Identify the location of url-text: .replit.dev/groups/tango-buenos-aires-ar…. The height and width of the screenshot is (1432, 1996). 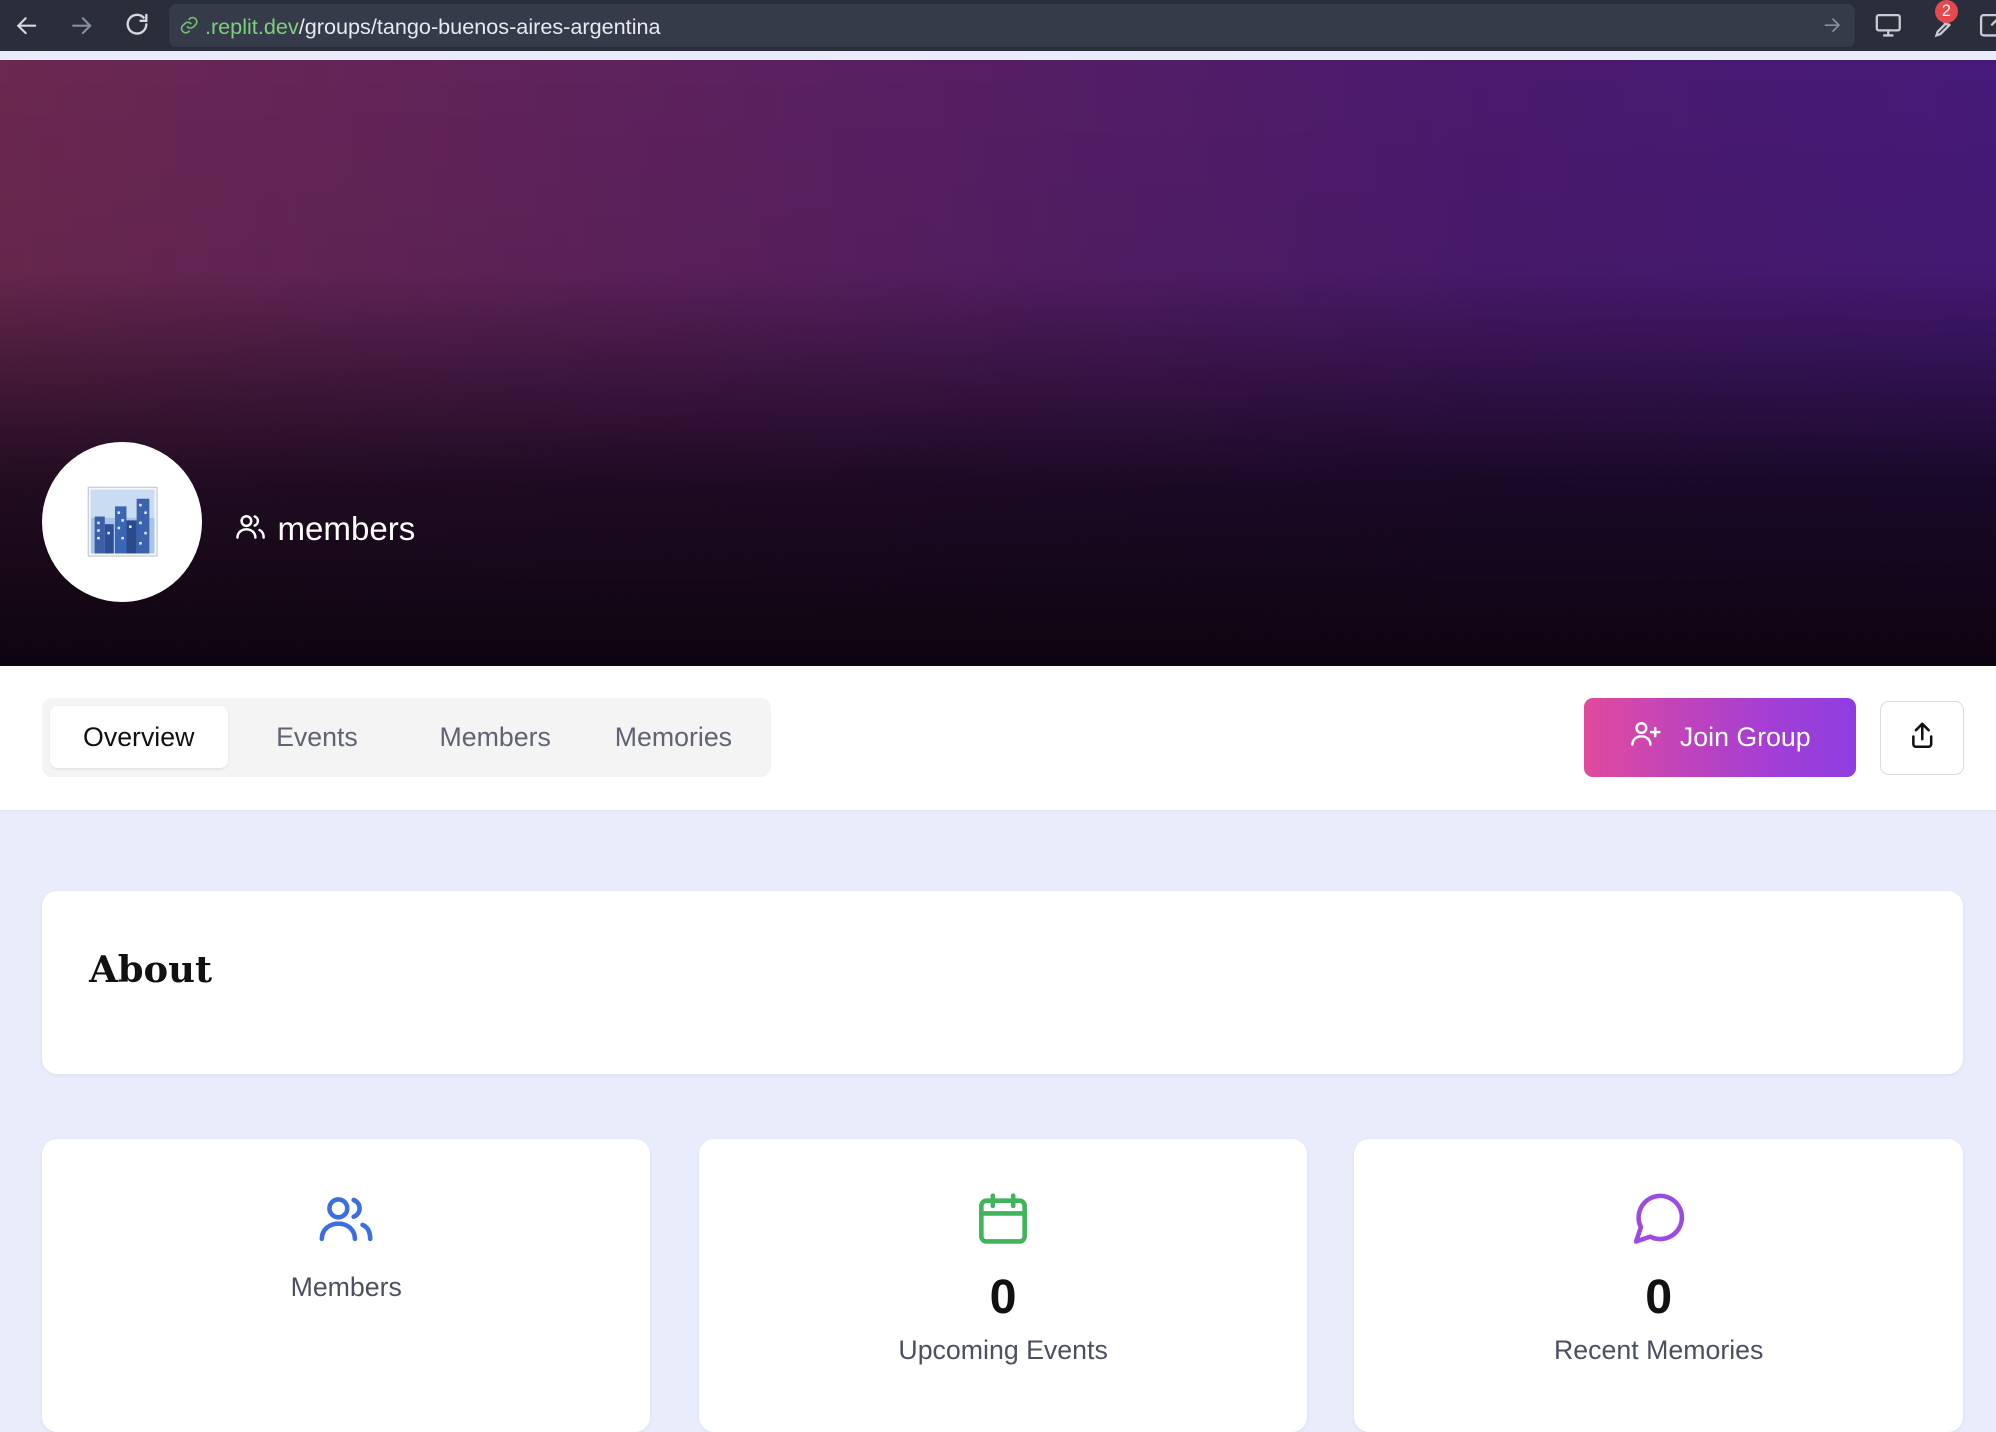
(432, 26).